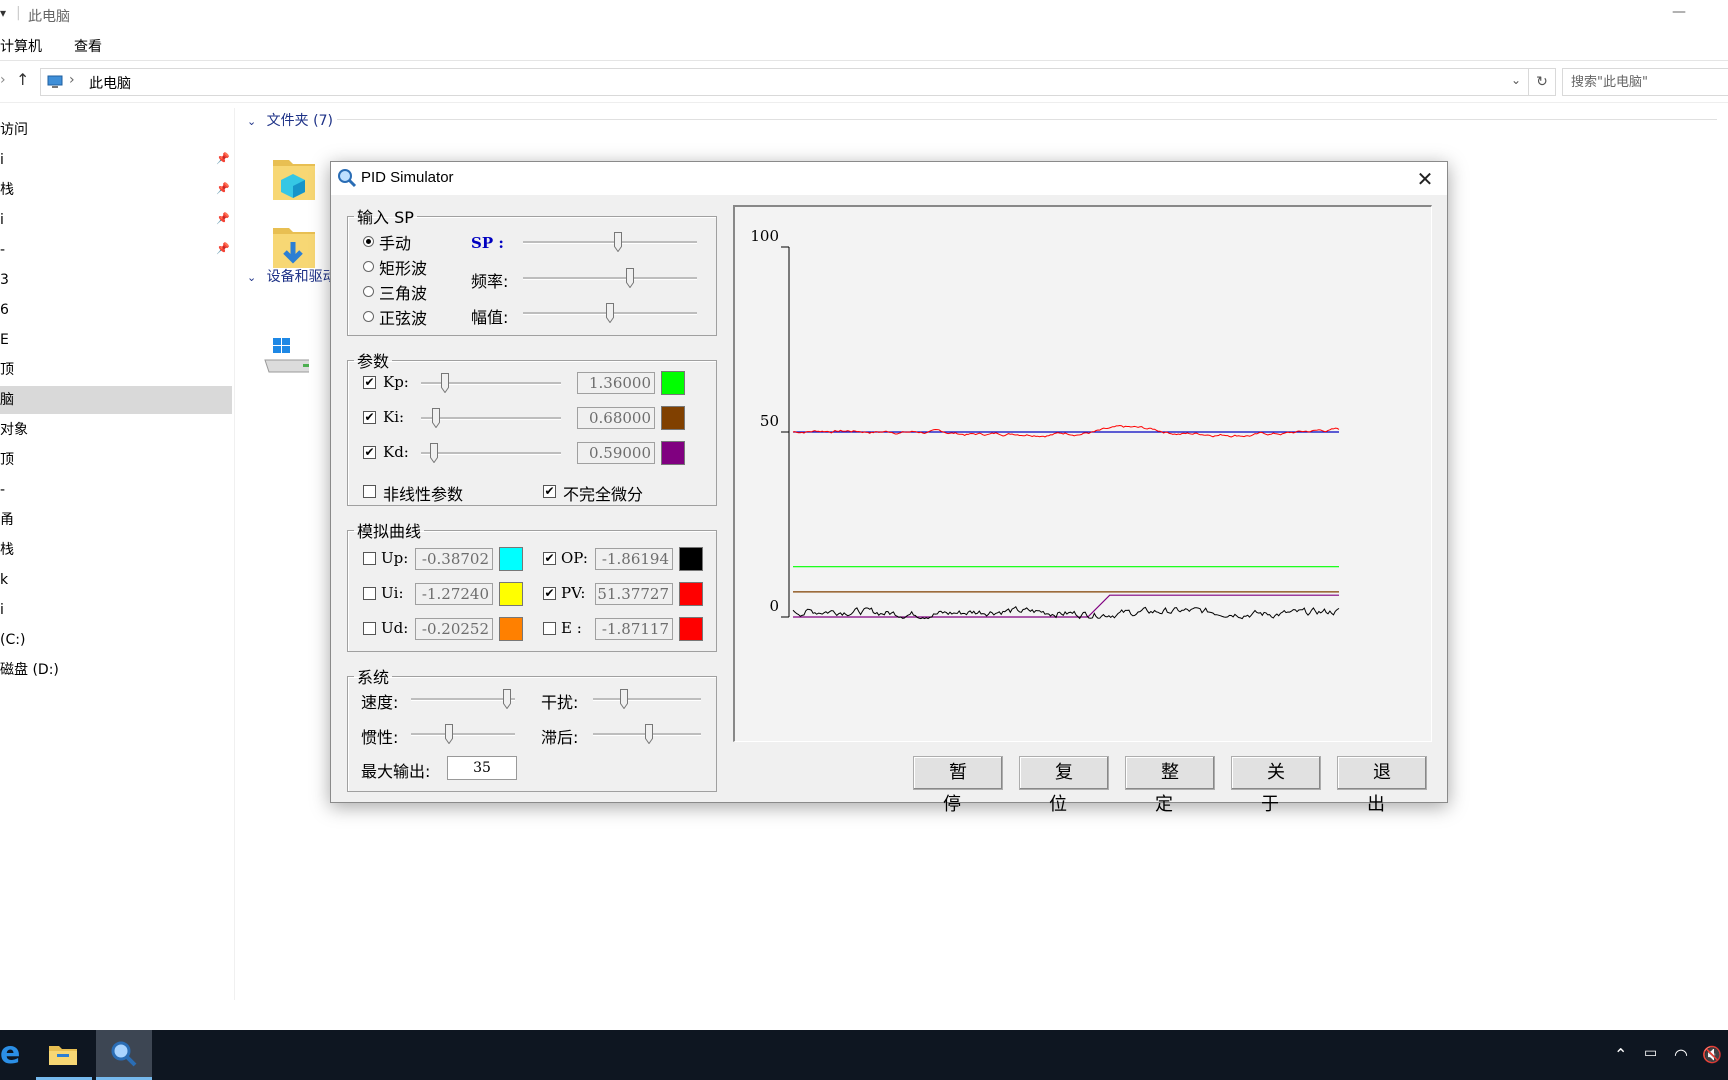 The width and height of the screenshot is (1728, 1080). Describe the element at coordinates (116, 640) in the screenshot. I see `nav-item: (C:)` at that location.